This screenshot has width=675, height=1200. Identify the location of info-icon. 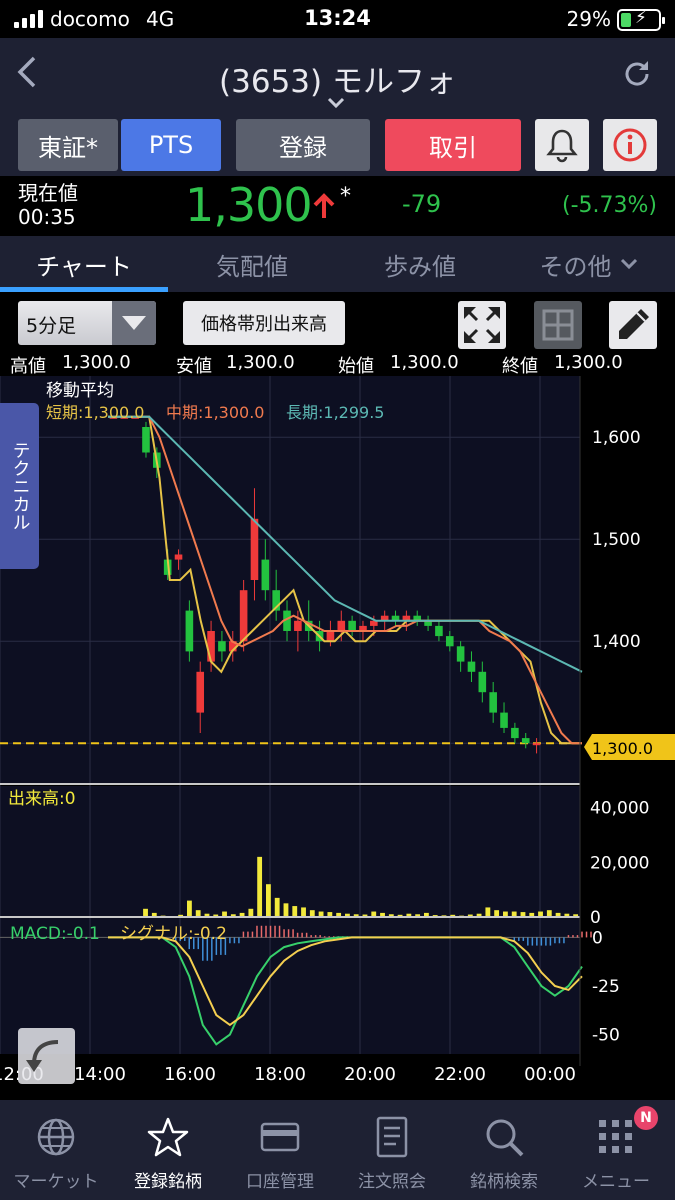
(630, 145).